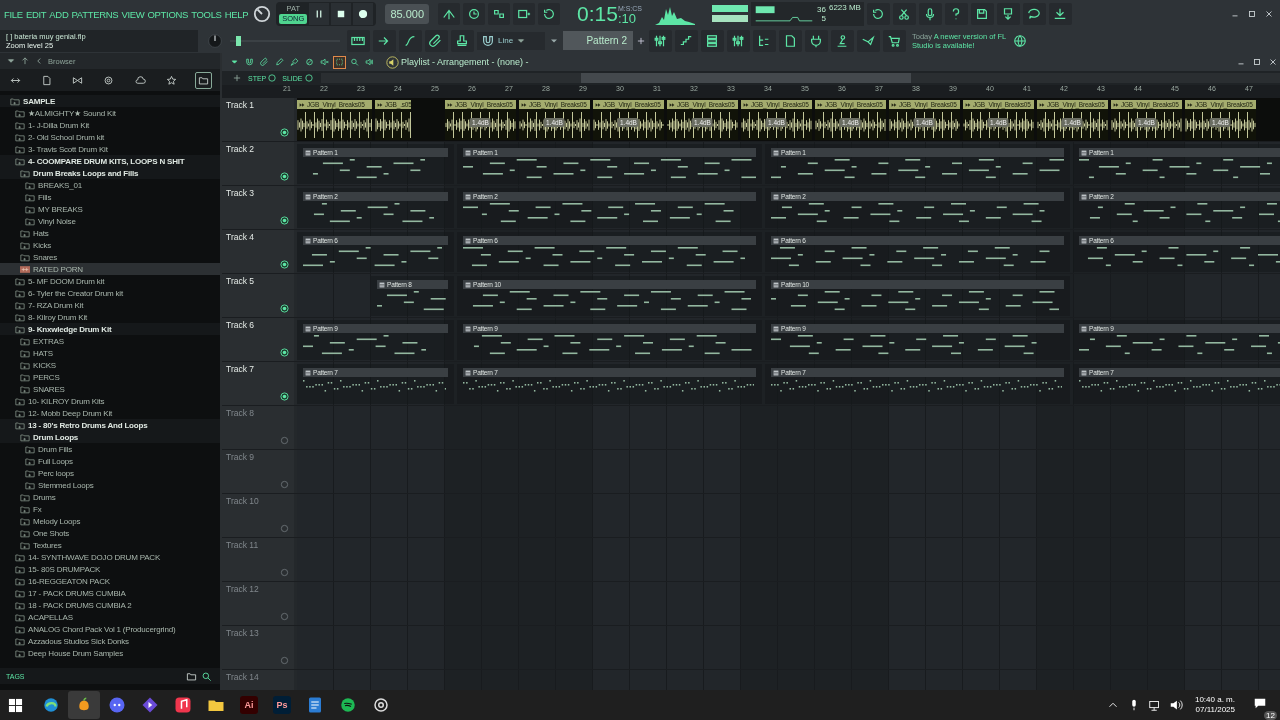 The width and height of the screenshot is (1280, 720). Describe the element at coordinates (258, 119) in the screenshot. I see `track-header: Track 1` at that location.